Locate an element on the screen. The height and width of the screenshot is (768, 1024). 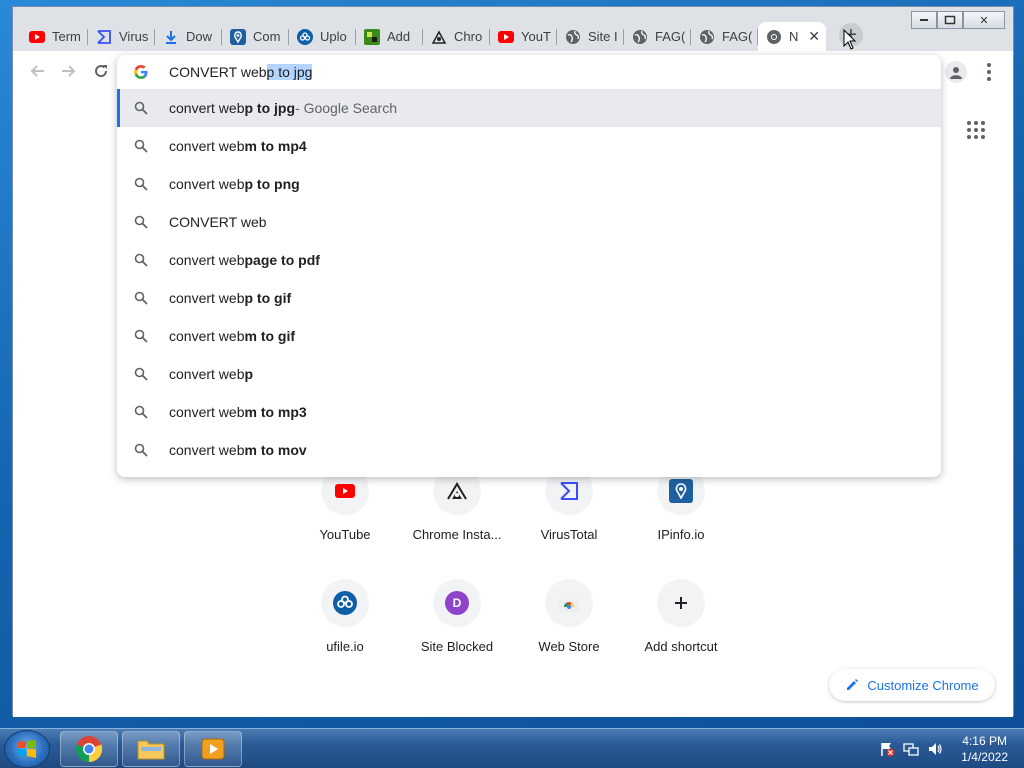
browser-tab: YouT is located at coordinates (523, 36).